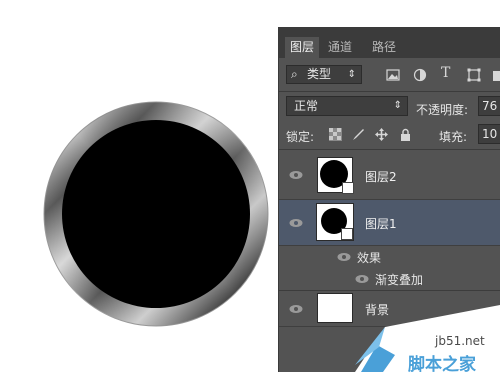 This screenshot has height=375, width=500. What do you see at coordinates (369, 258) in the screenshot?
I see `effects-label: 效果` at bounding box center [369, 258].